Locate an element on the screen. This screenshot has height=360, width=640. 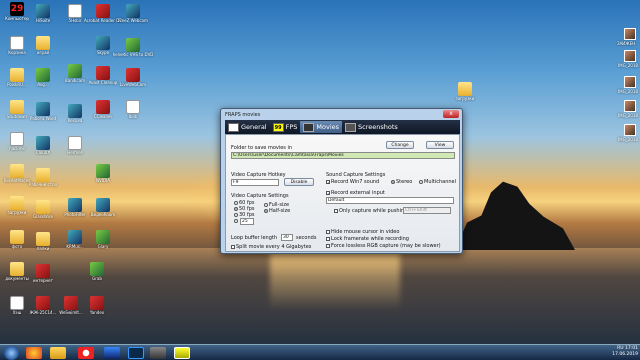
tab-movies: Movies is located at coordinates (321, 127).